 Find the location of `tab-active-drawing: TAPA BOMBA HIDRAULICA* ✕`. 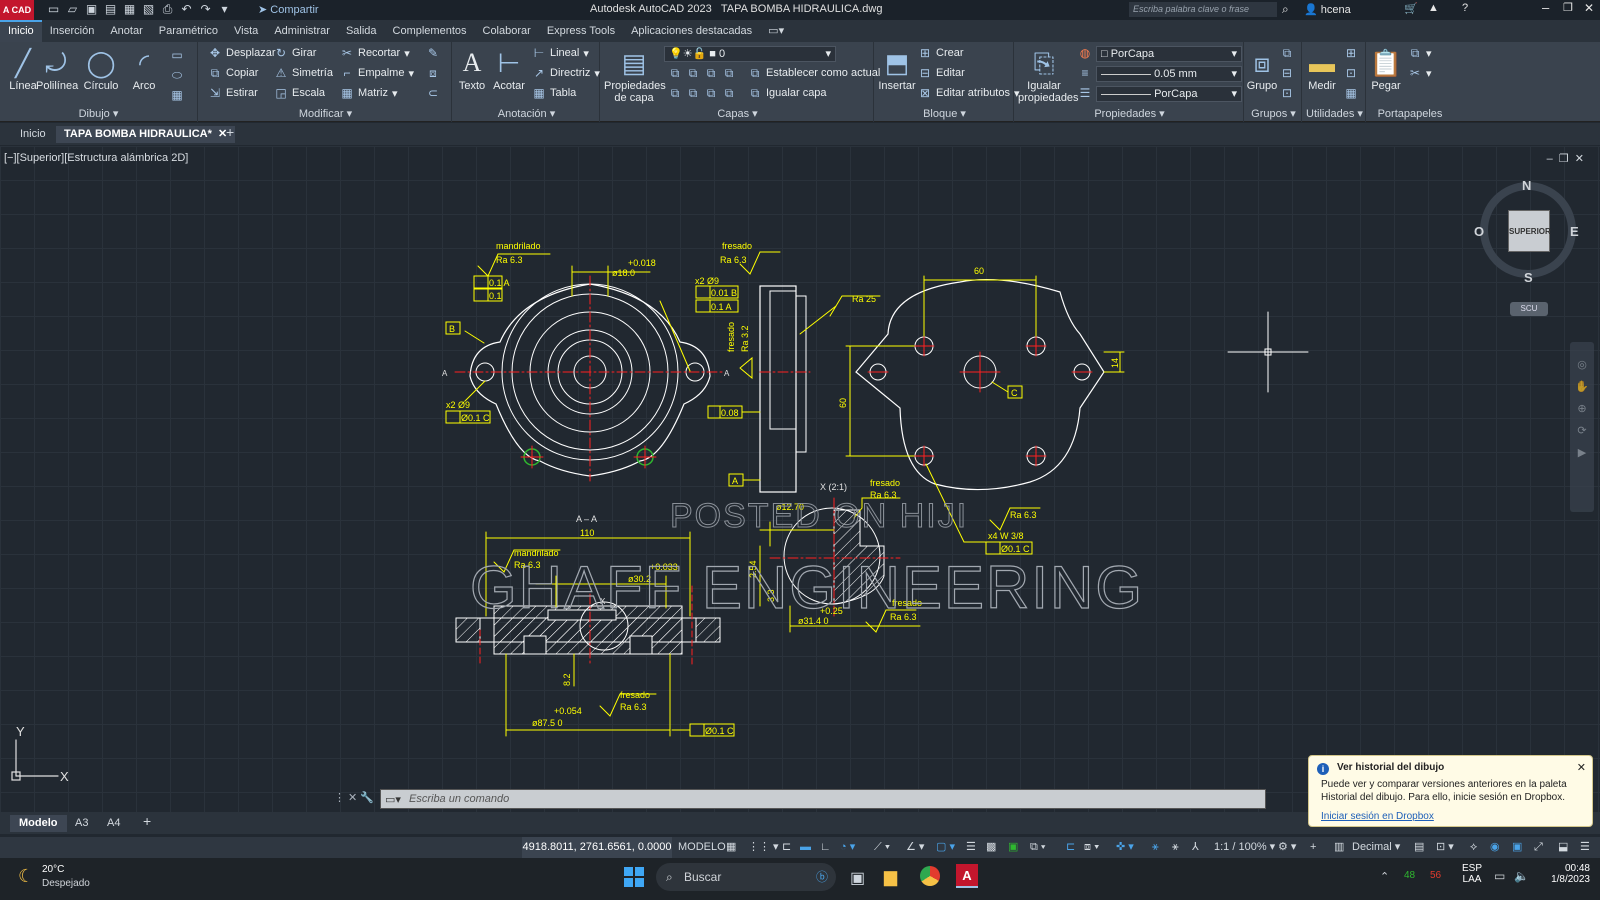

tab-active-drawing: TAPA BOMBA HIDRAULICA* ✕ is located at coordinates (146, 134).